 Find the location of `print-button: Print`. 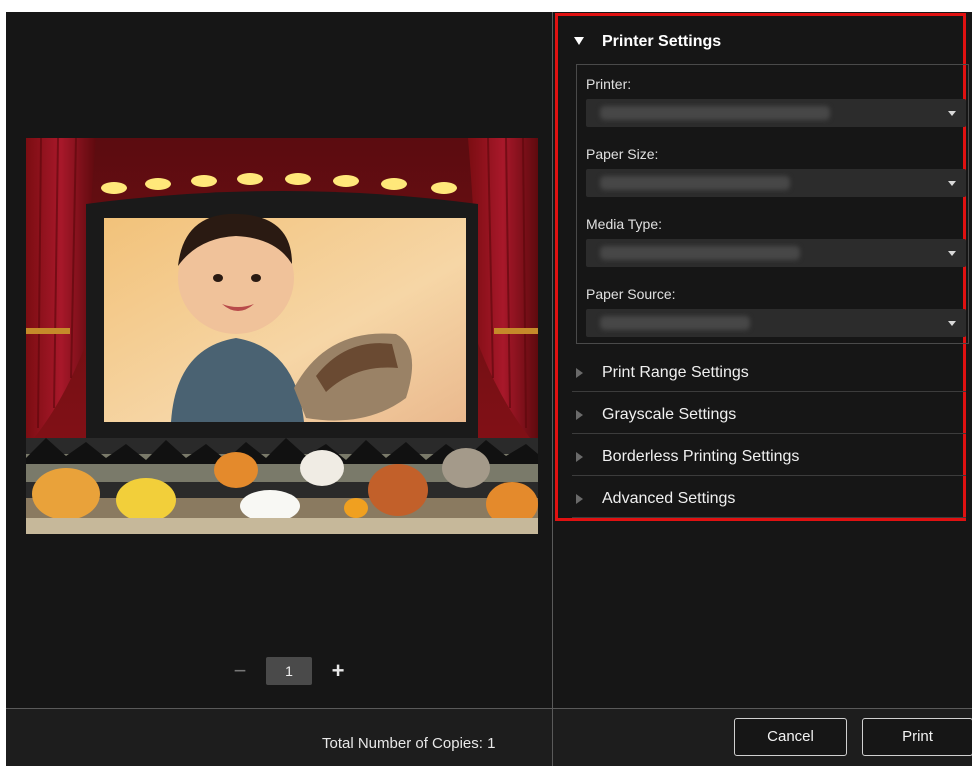

print-button: Print is located at coordinates (917, 737).